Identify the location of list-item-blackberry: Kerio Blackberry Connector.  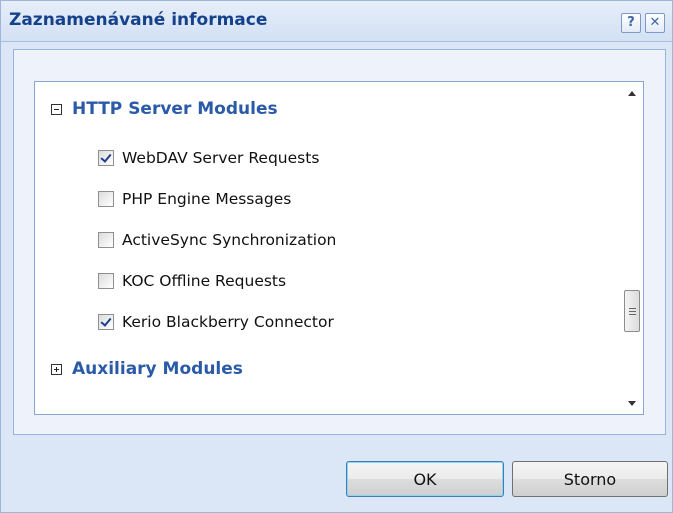
(216, 322).